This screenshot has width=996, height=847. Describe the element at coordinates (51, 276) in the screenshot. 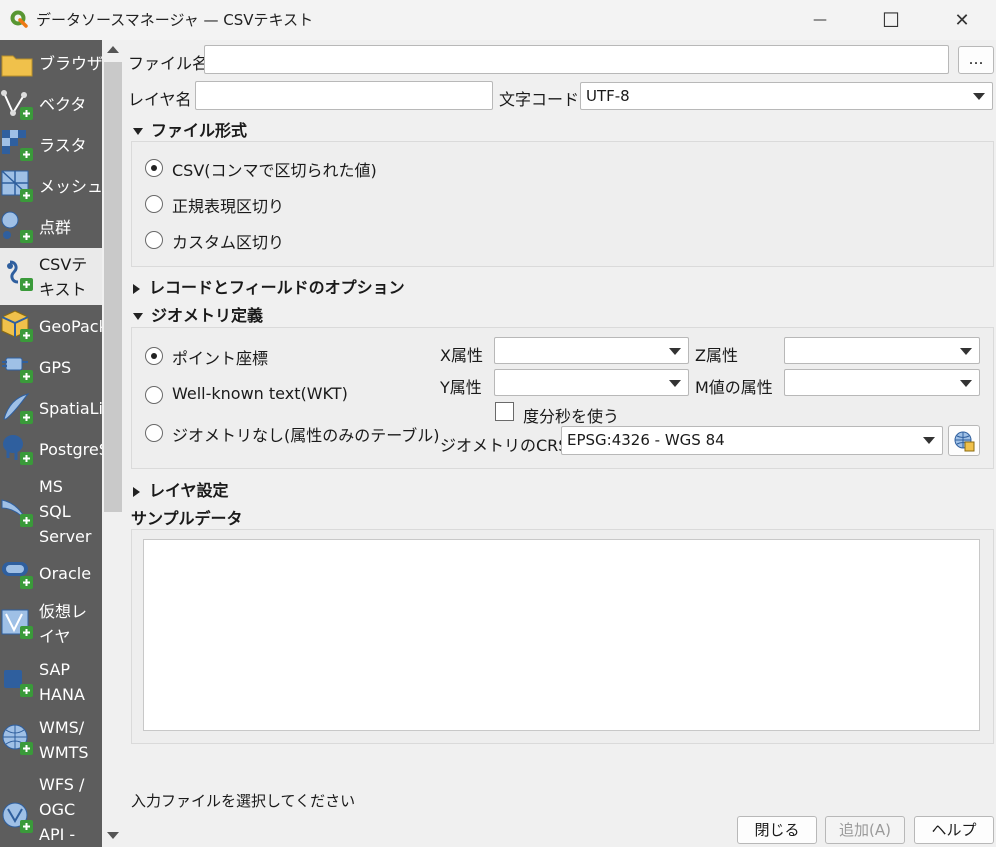

I see `sidebar-item-csv-text: CSVテ キスト` at that location.